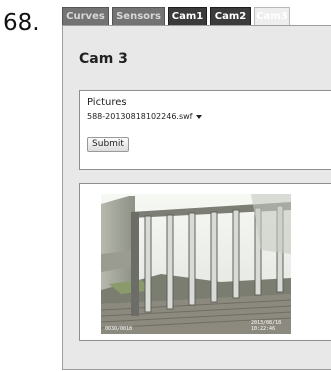 The height and width of the screenshot is (372, 331). Describe the element at coordinates (118, 329) in the screenshot. I see `camera-overlay-left: 0030/0018` at that location.